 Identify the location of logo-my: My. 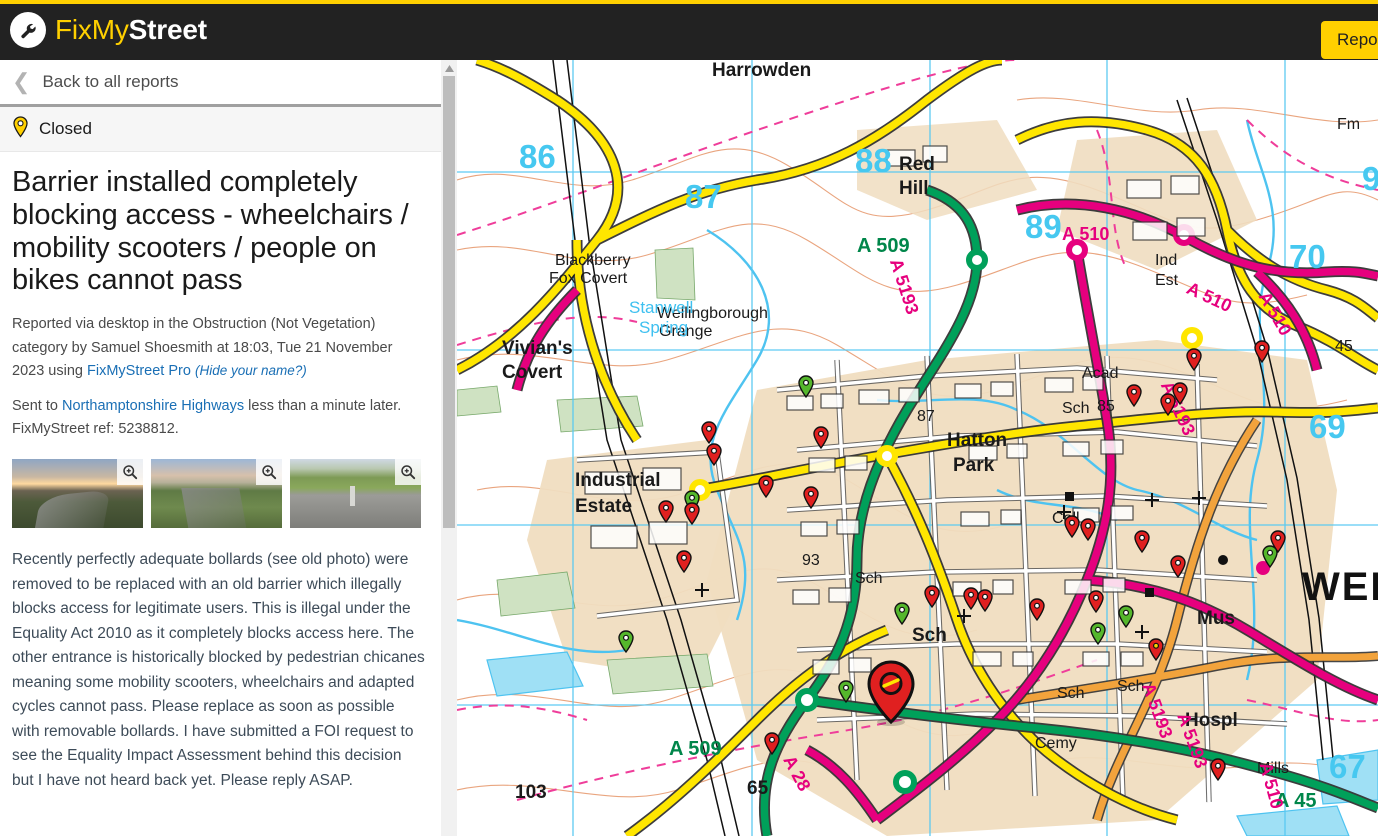
(110, 29).